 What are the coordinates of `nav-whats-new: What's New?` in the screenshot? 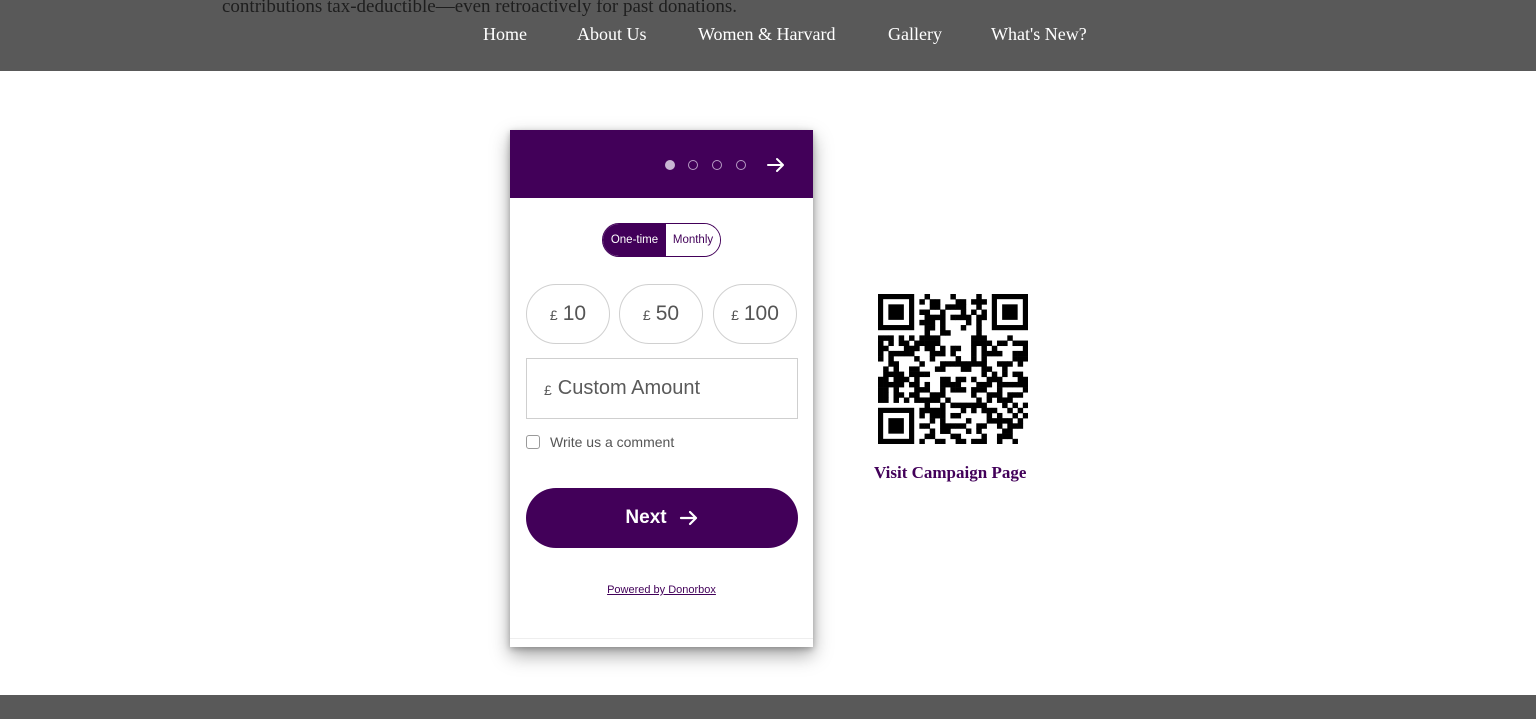 It's located at (1039, 34).